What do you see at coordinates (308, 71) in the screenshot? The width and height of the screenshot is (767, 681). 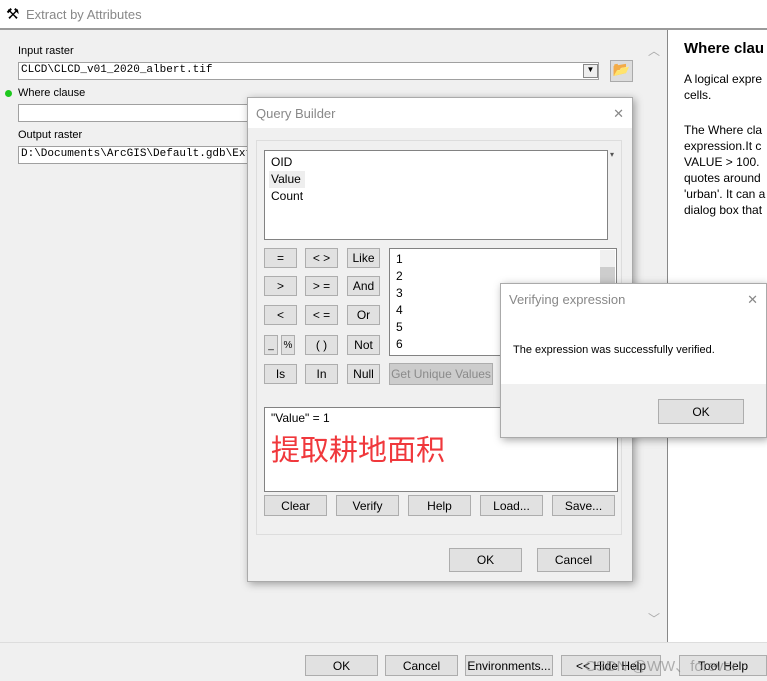 I see `input-raster-field: CLCD\CLCD_v01_2020_albert.tif` at bounding box center [308, 71].